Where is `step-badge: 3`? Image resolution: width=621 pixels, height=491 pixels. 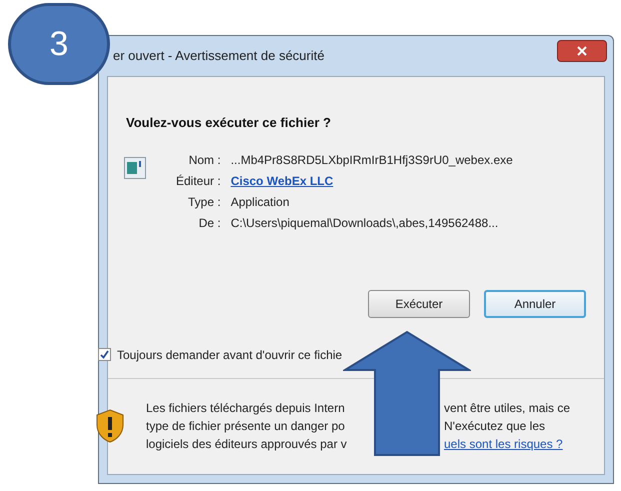
step-badge: 3 is located at coordinates (59, 44).